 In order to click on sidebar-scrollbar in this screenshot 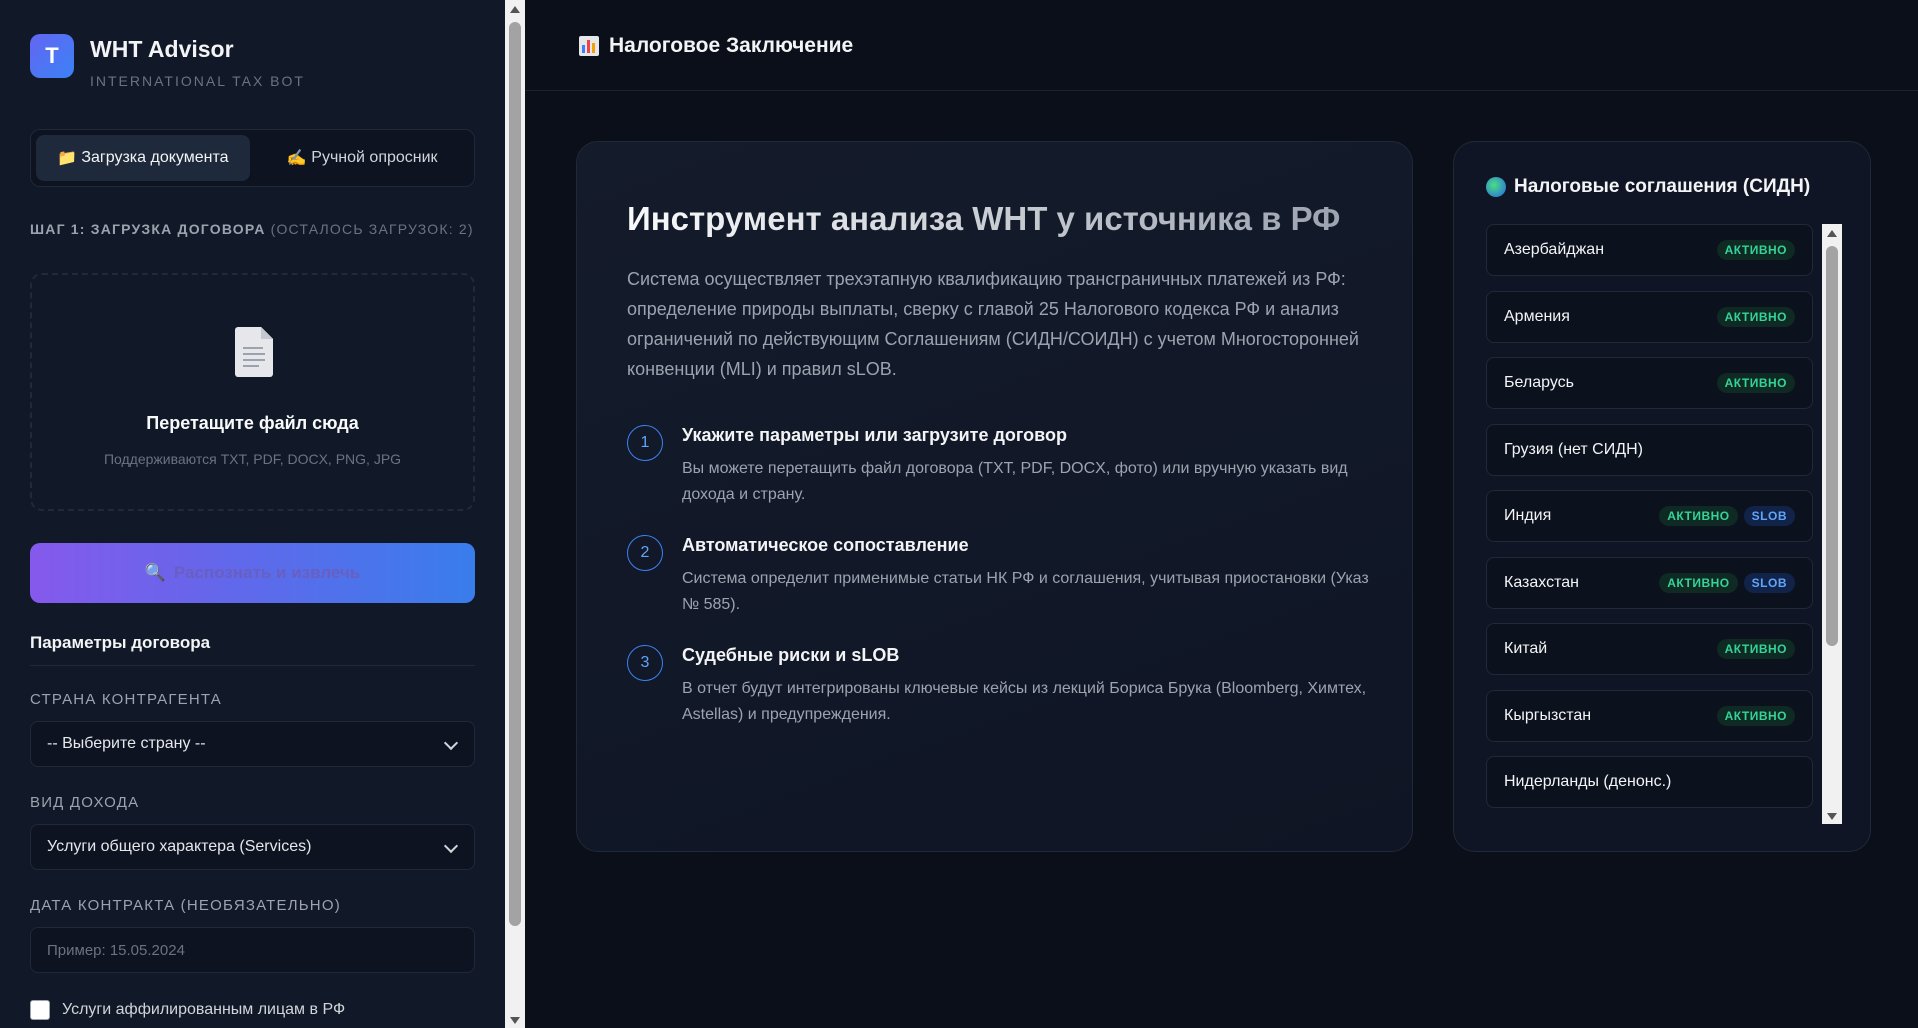, I will do `click(515, 514)`.